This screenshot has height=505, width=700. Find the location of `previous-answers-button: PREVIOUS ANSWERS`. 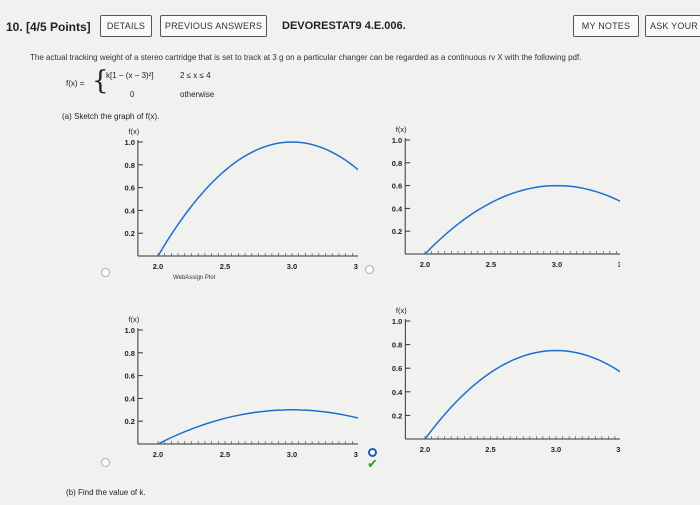

previous-answers-button: PREVIOUS ANSWERS is located at coordinates (213, 26).